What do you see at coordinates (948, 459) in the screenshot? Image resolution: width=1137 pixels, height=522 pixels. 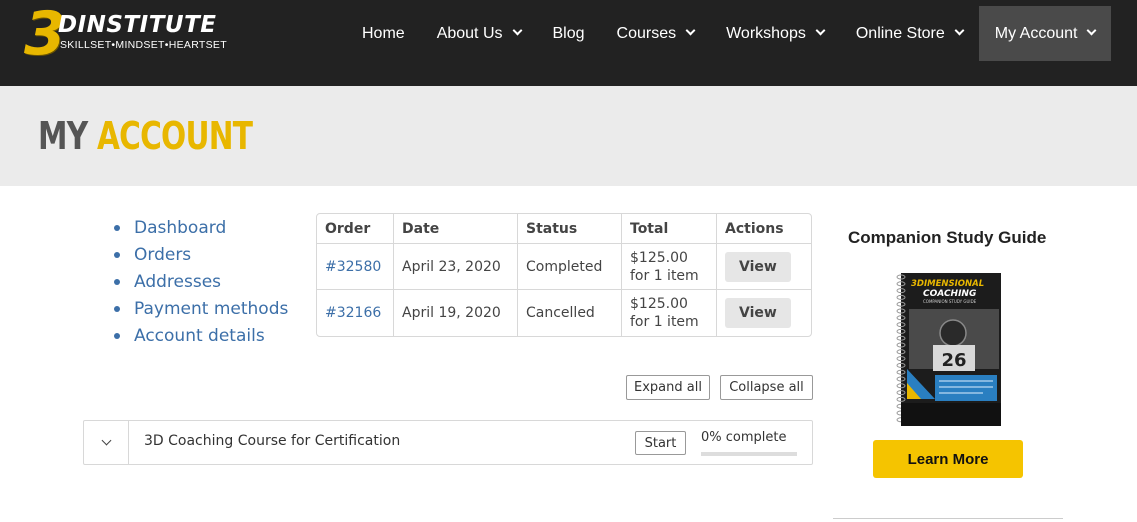 I see `learn-more-button: Learn More` at bounding box center [948, 459].